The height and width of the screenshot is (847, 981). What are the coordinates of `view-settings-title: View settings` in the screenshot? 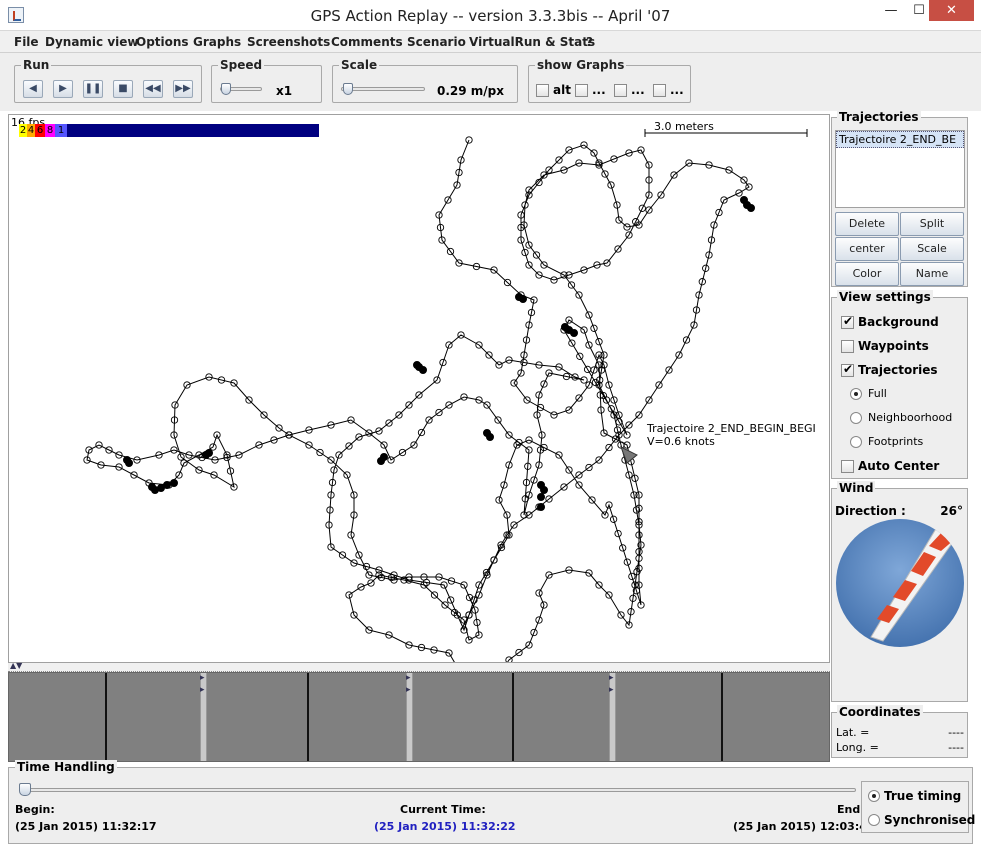 It's located at (885, 297).